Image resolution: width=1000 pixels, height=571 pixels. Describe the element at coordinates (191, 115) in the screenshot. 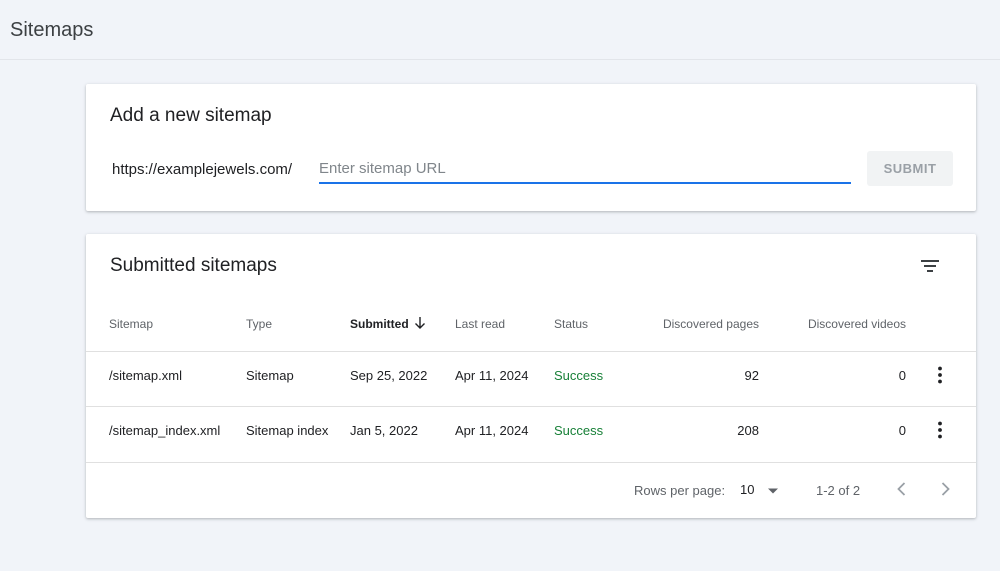

I see `add-sitemap-title: Add a new sitemap` at that location.